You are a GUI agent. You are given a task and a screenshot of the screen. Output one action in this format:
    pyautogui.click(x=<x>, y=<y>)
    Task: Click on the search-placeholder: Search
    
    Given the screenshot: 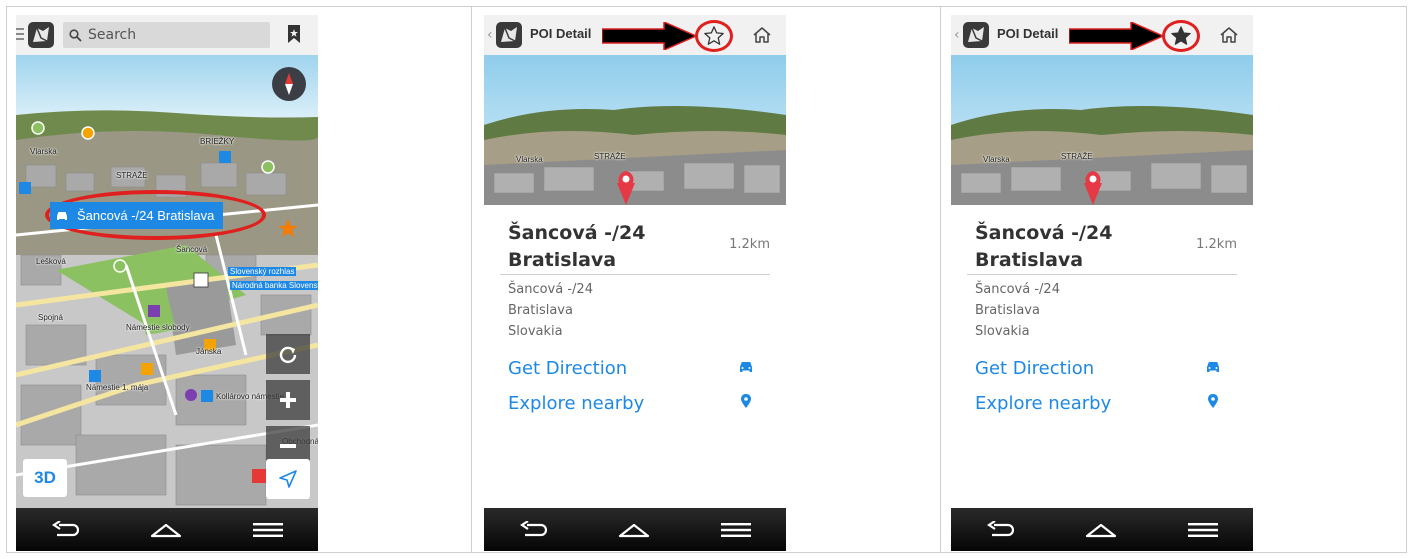 What is the action you would take?
    pyautogui.click(x=112, y=35)
    